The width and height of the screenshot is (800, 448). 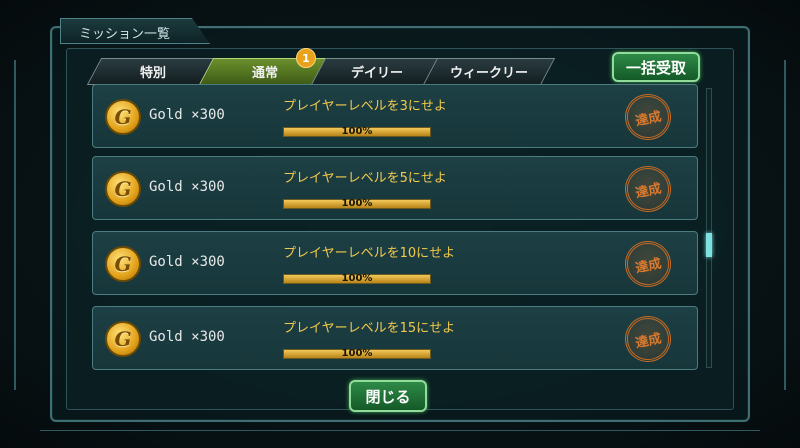 What do you see at coordinates (395, 188) in the screenshot?
I see `mission-row: G Gold ×300 プレイヤーレベルを5にせよ 100% 達成` at bounding box center [395, 188].